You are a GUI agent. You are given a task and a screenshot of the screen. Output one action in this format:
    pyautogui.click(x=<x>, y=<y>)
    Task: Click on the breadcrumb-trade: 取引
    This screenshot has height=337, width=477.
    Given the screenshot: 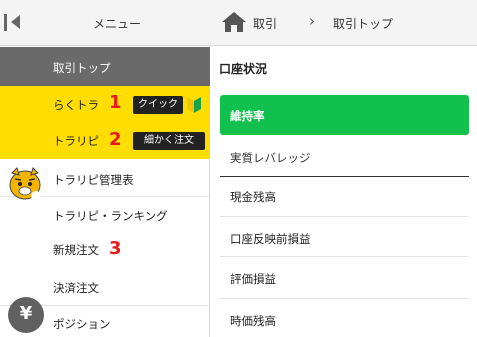 What is the action you would take?
    pyautogui.click(x=265, y=23)
    